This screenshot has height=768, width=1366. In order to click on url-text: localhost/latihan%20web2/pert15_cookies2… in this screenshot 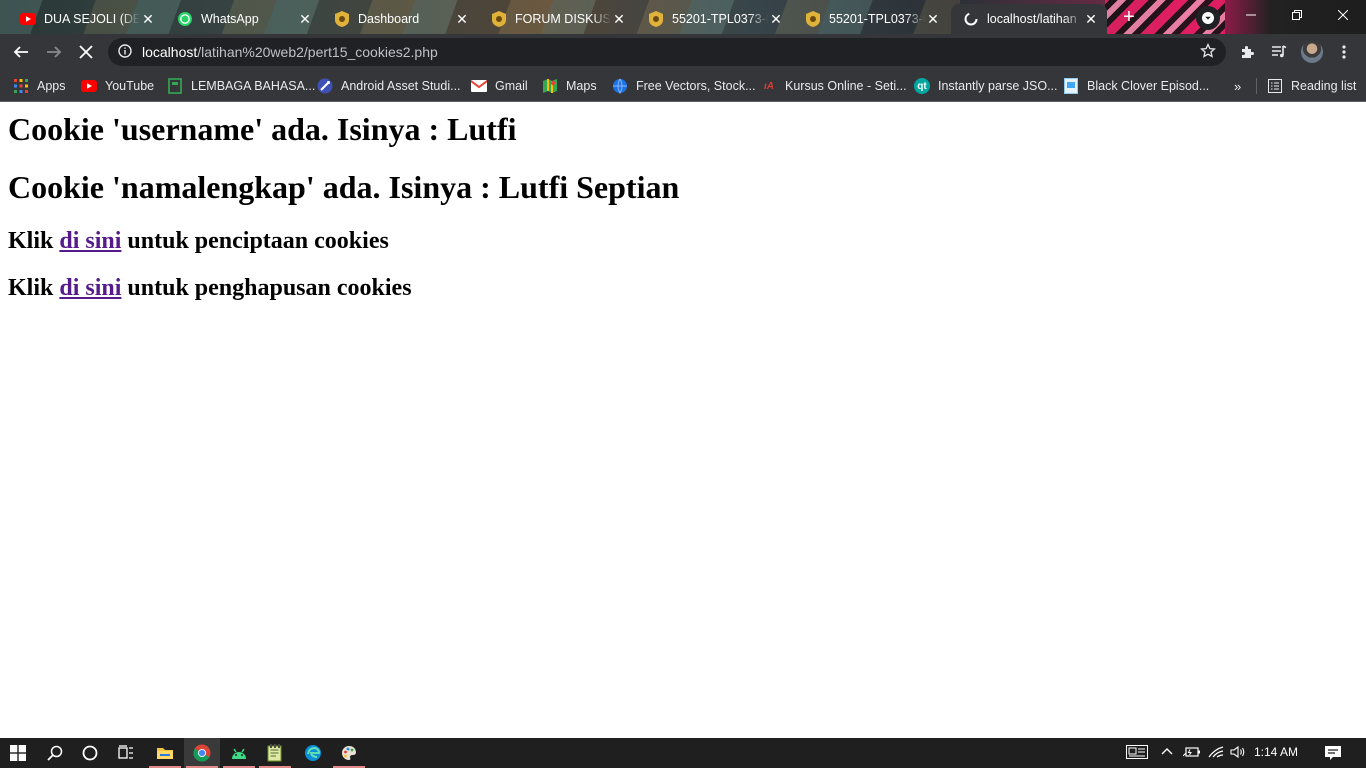, I will do `click(290, 52)`.